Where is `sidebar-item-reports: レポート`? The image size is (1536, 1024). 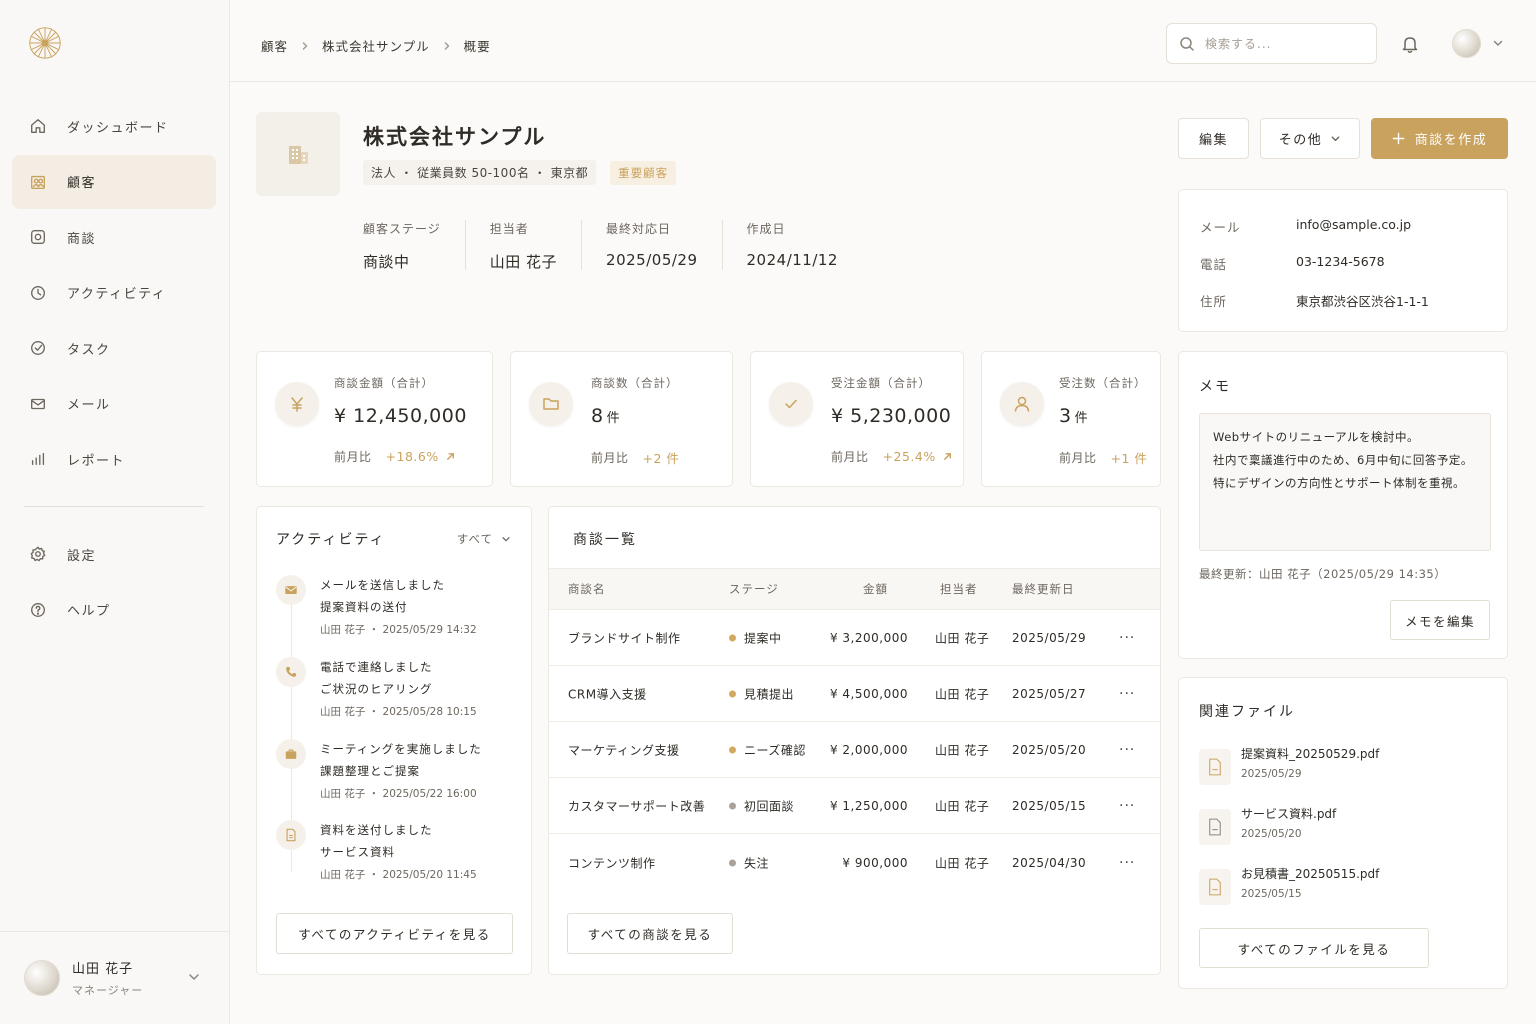 sidebar-item-reports: レポート is located at coordinates (114, 459).